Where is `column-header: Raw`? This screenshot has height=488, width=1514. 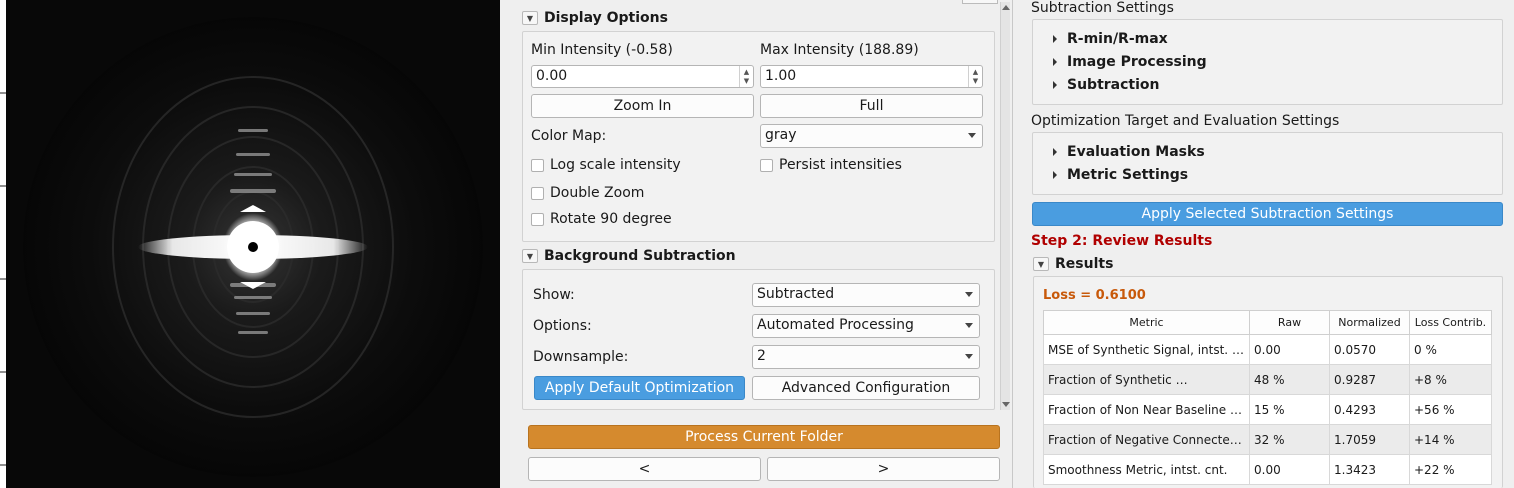 column-header: Raw is located at coordinates (1289, 322).